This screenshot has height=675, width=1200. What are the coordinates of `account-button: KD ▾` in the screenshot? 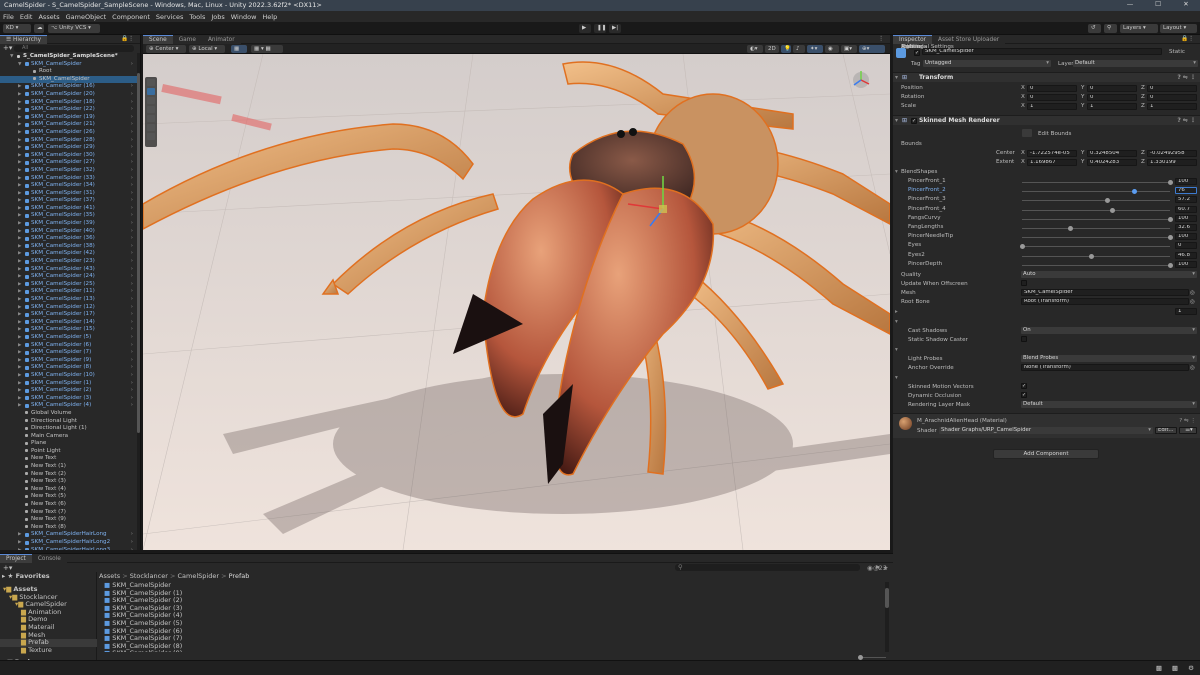 It's located at (17, 28).